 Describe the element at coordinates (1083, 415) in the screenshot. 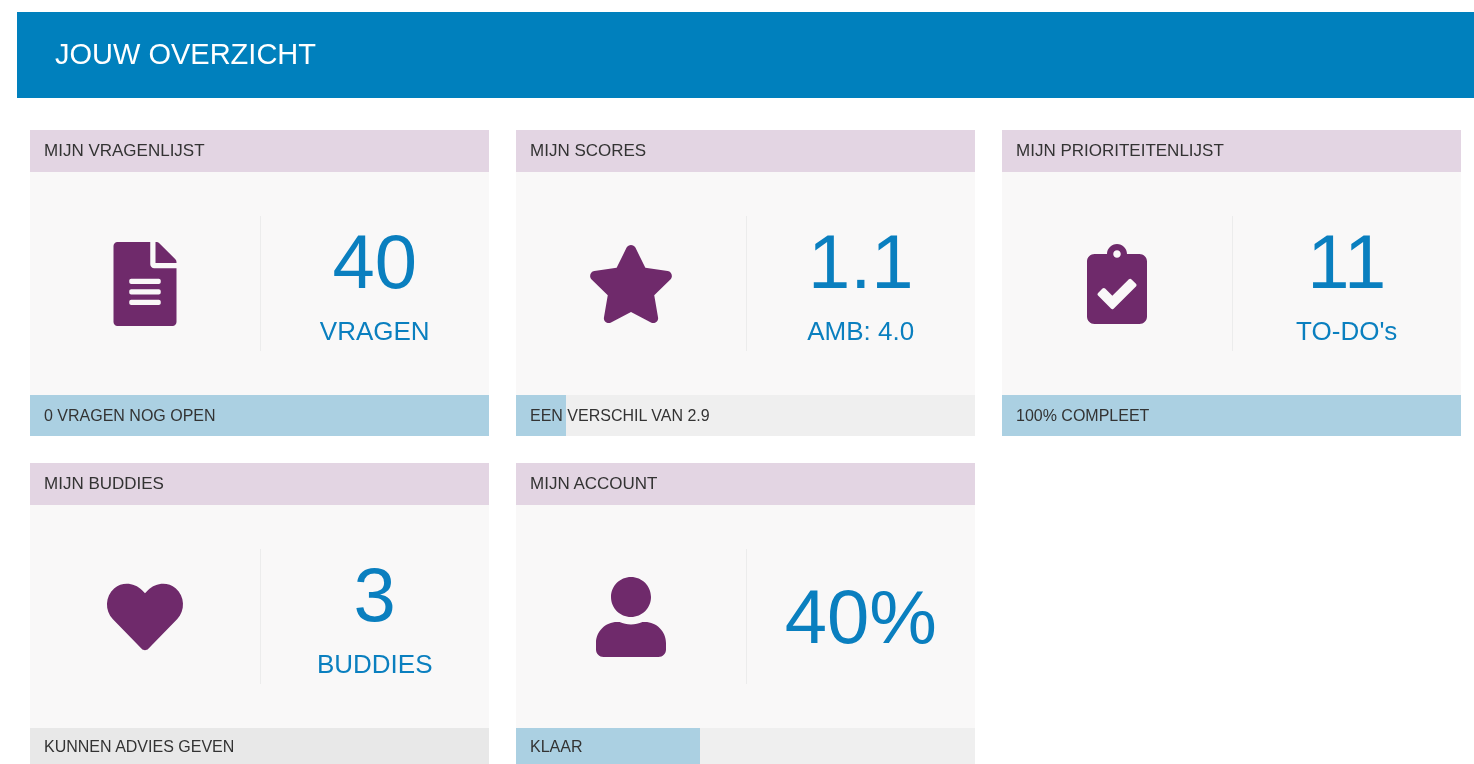

I see `progress-text: 100% COMPLEET` at that location.